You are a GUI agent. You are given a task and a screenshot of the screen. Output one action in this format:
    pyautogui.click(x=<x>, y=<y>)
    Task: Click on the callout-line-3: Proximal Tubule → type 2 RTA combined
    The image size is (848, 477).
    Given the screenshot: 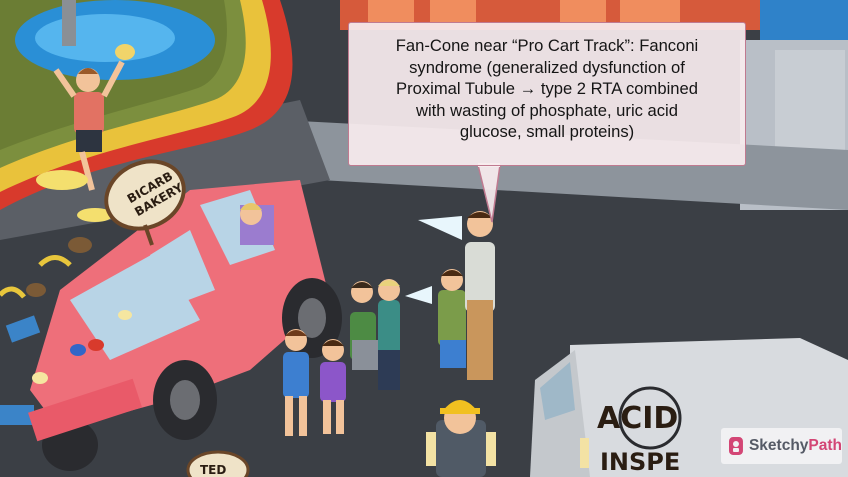 What is the action you would take?
    pyautogui.click(x=547, y=89)
    